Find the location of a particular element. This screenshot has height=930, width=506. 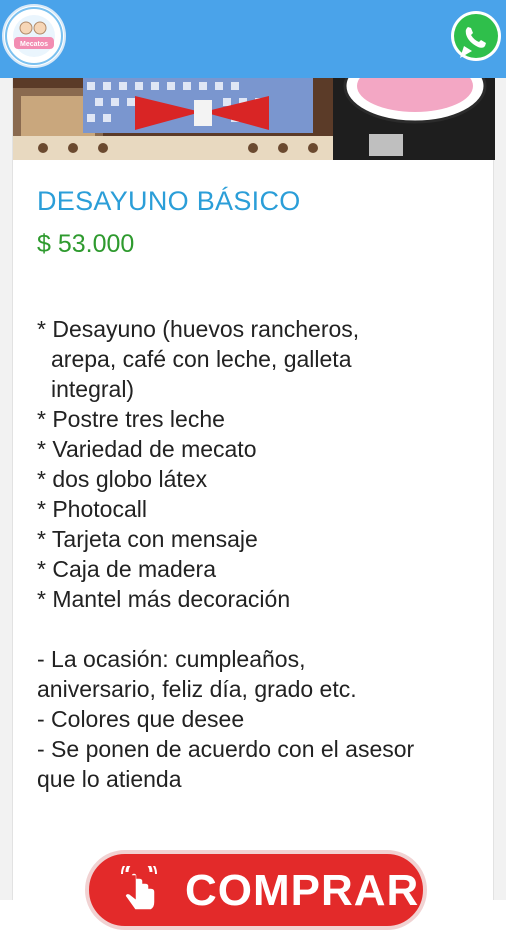

description-line: * Caja de madera is located at coordinates (126, 569).